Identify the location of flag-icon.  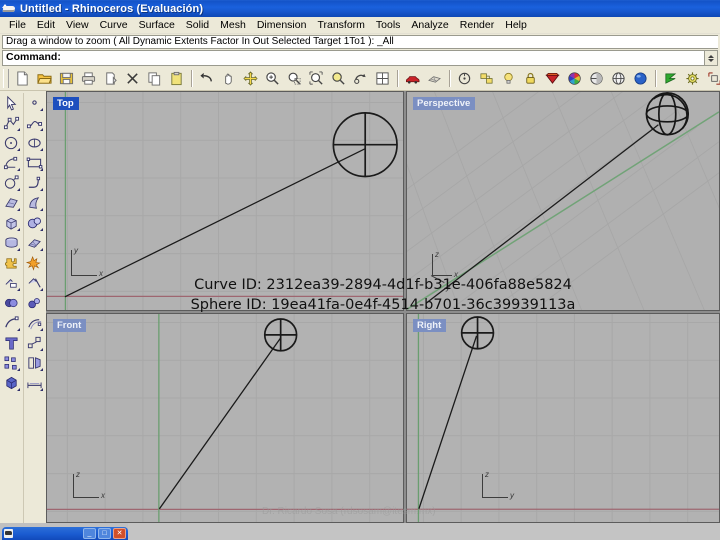
(670, 78).